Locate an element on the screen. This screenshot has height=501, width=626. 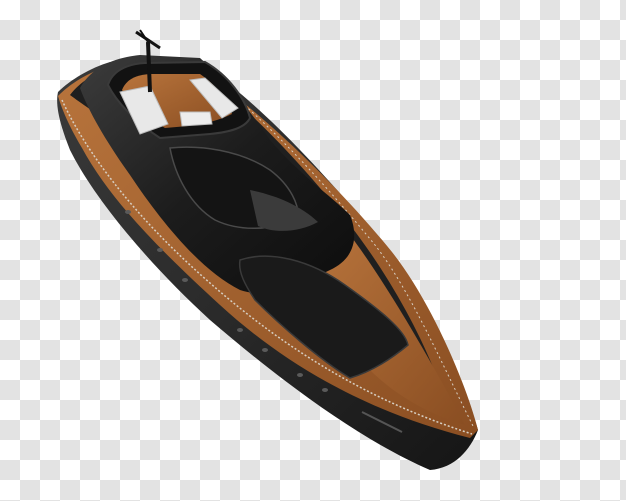
seat-cushion-back is located at coordinates (196, 119).